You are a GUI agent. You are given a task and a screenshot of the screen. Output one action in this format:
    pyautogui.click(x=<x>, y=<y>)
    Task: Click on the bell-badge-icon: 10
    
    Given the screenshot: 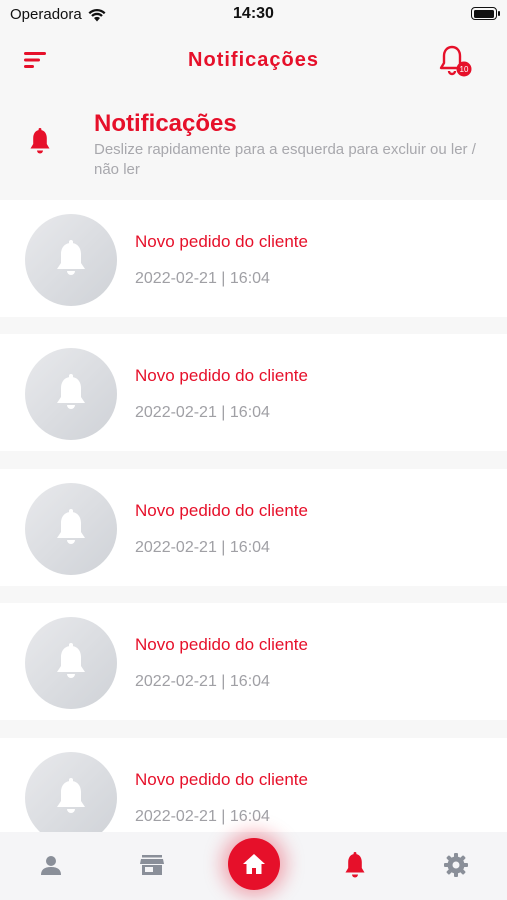 What is the action you would take?
    pyautogui.click(x=455, y=61)
    